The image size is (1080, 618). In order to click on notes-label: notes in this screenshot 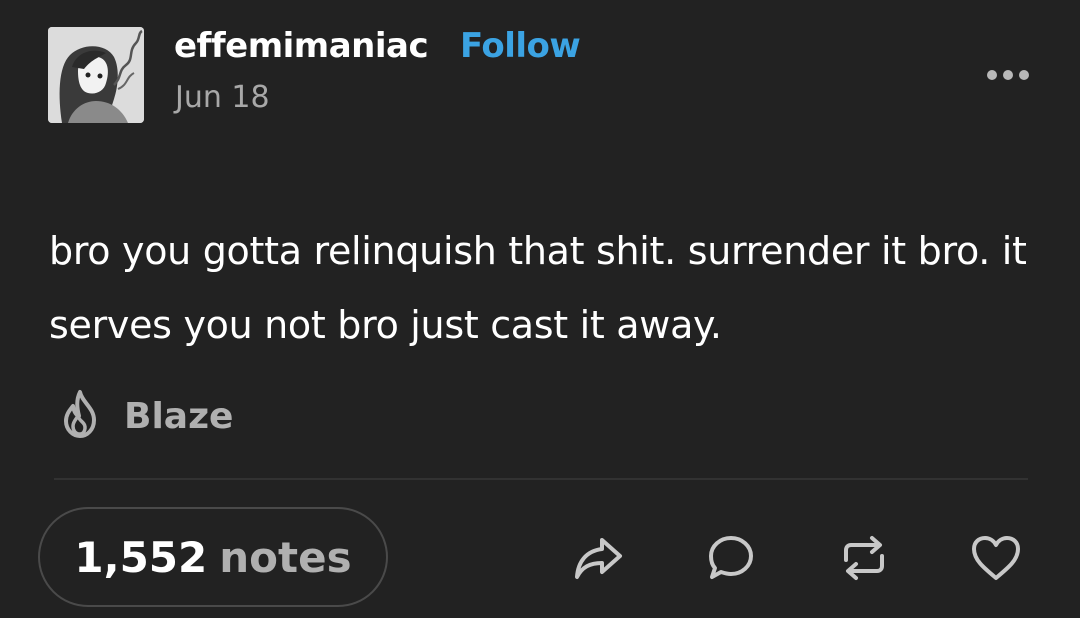, I will do `click(285, 557)`.